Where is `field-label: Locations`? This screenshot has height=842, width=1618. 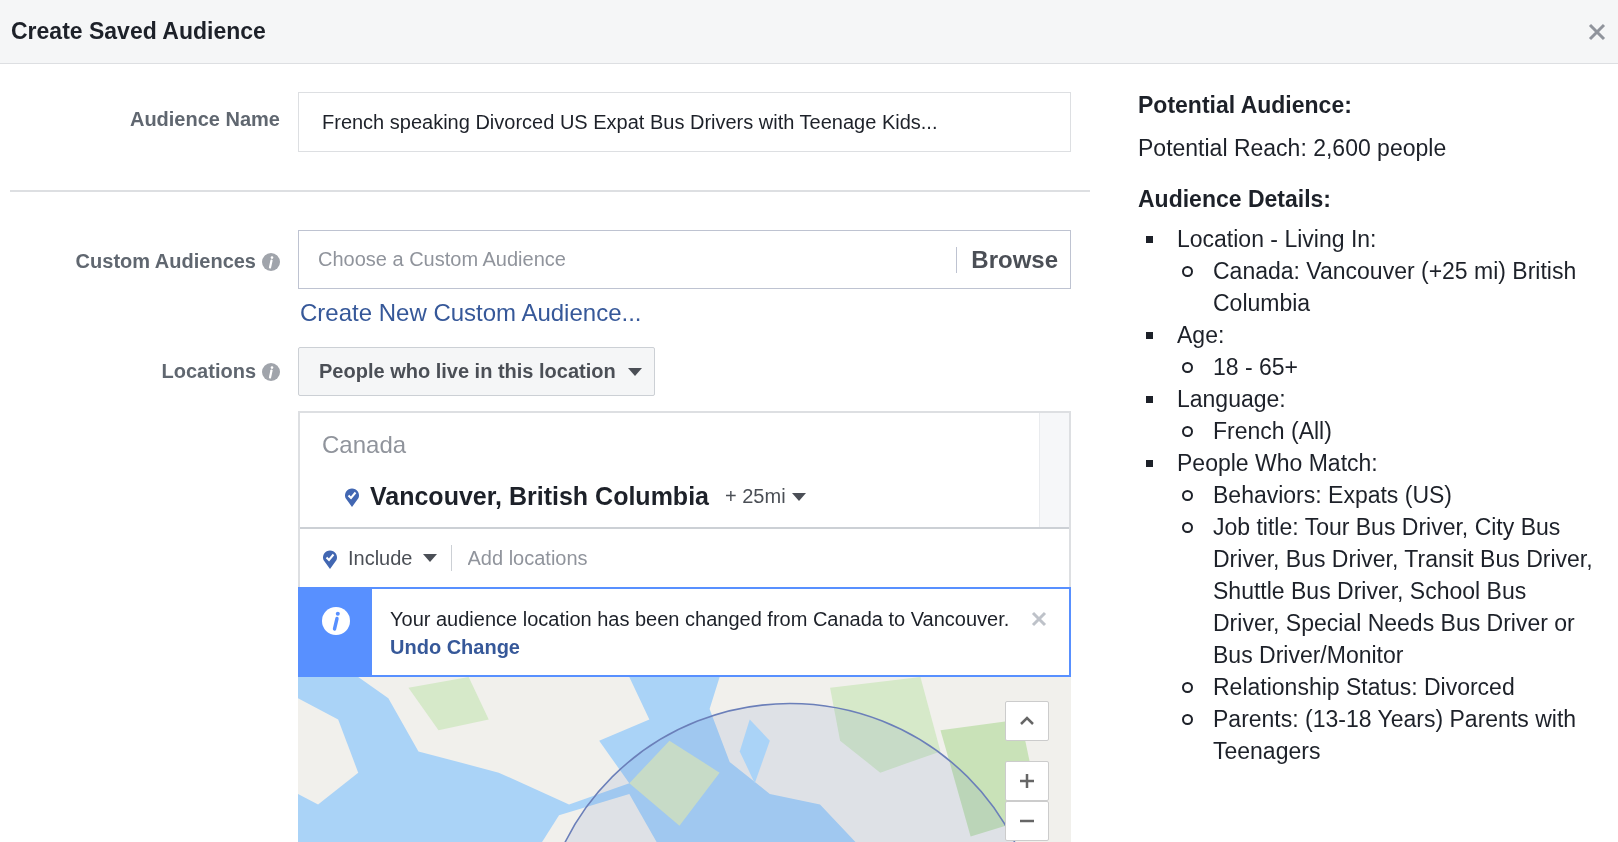
field-label: Locations is located at coordinates (208, 371).